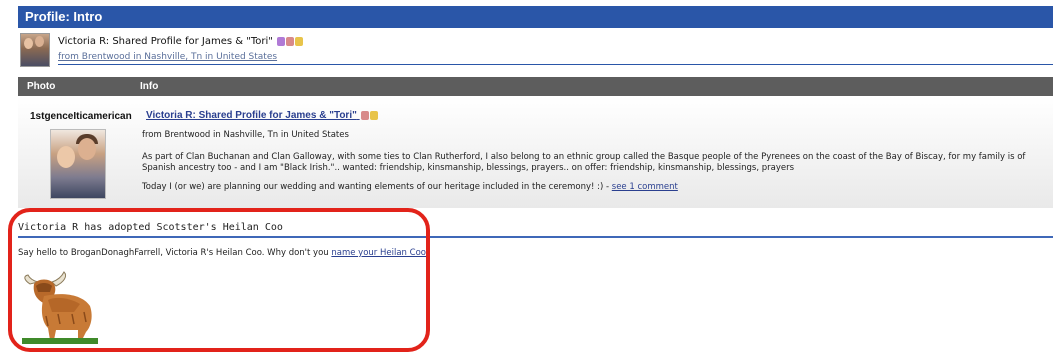  What do you see at coordinates (149, 86) in the screenshot?
I see `column-header-info: Info` at bounding box center [149, 86].